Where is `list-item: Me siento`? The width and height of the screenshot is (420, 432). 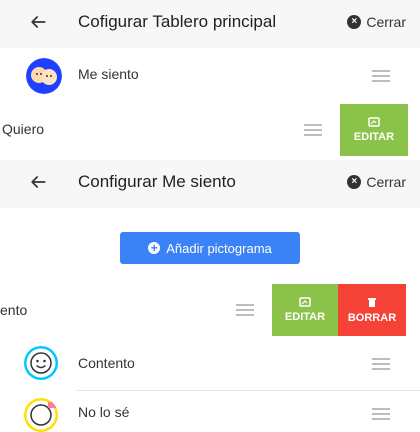
list-item: Me siento is located at coordinates (210, 76).